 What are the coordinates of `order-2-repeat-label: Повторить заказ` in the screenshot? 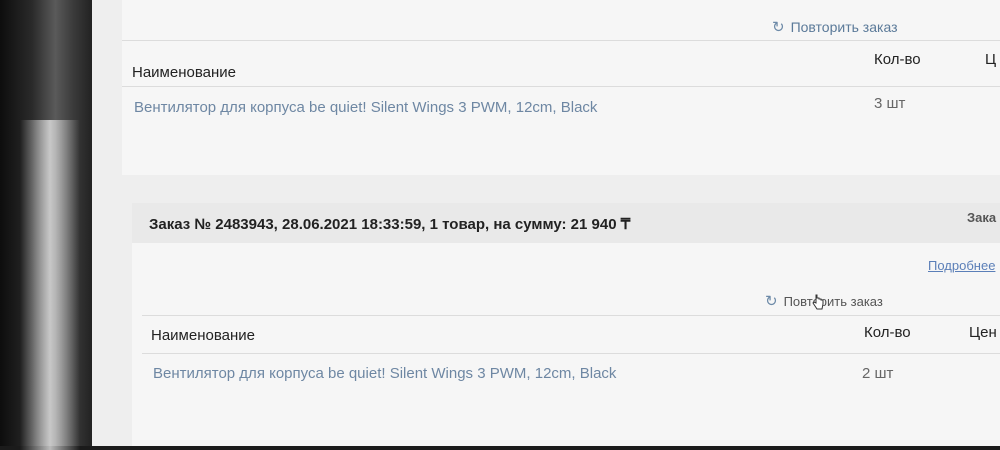 It's located at (833, 301).